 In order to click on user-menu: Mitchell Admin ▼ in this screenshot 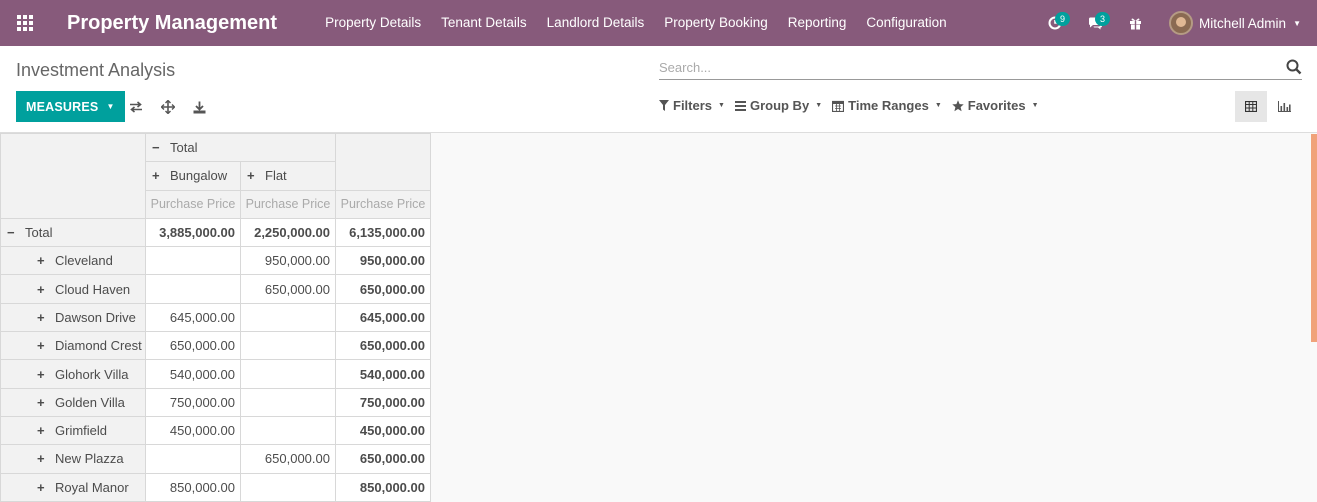, I will do `click(1235, 23)`.